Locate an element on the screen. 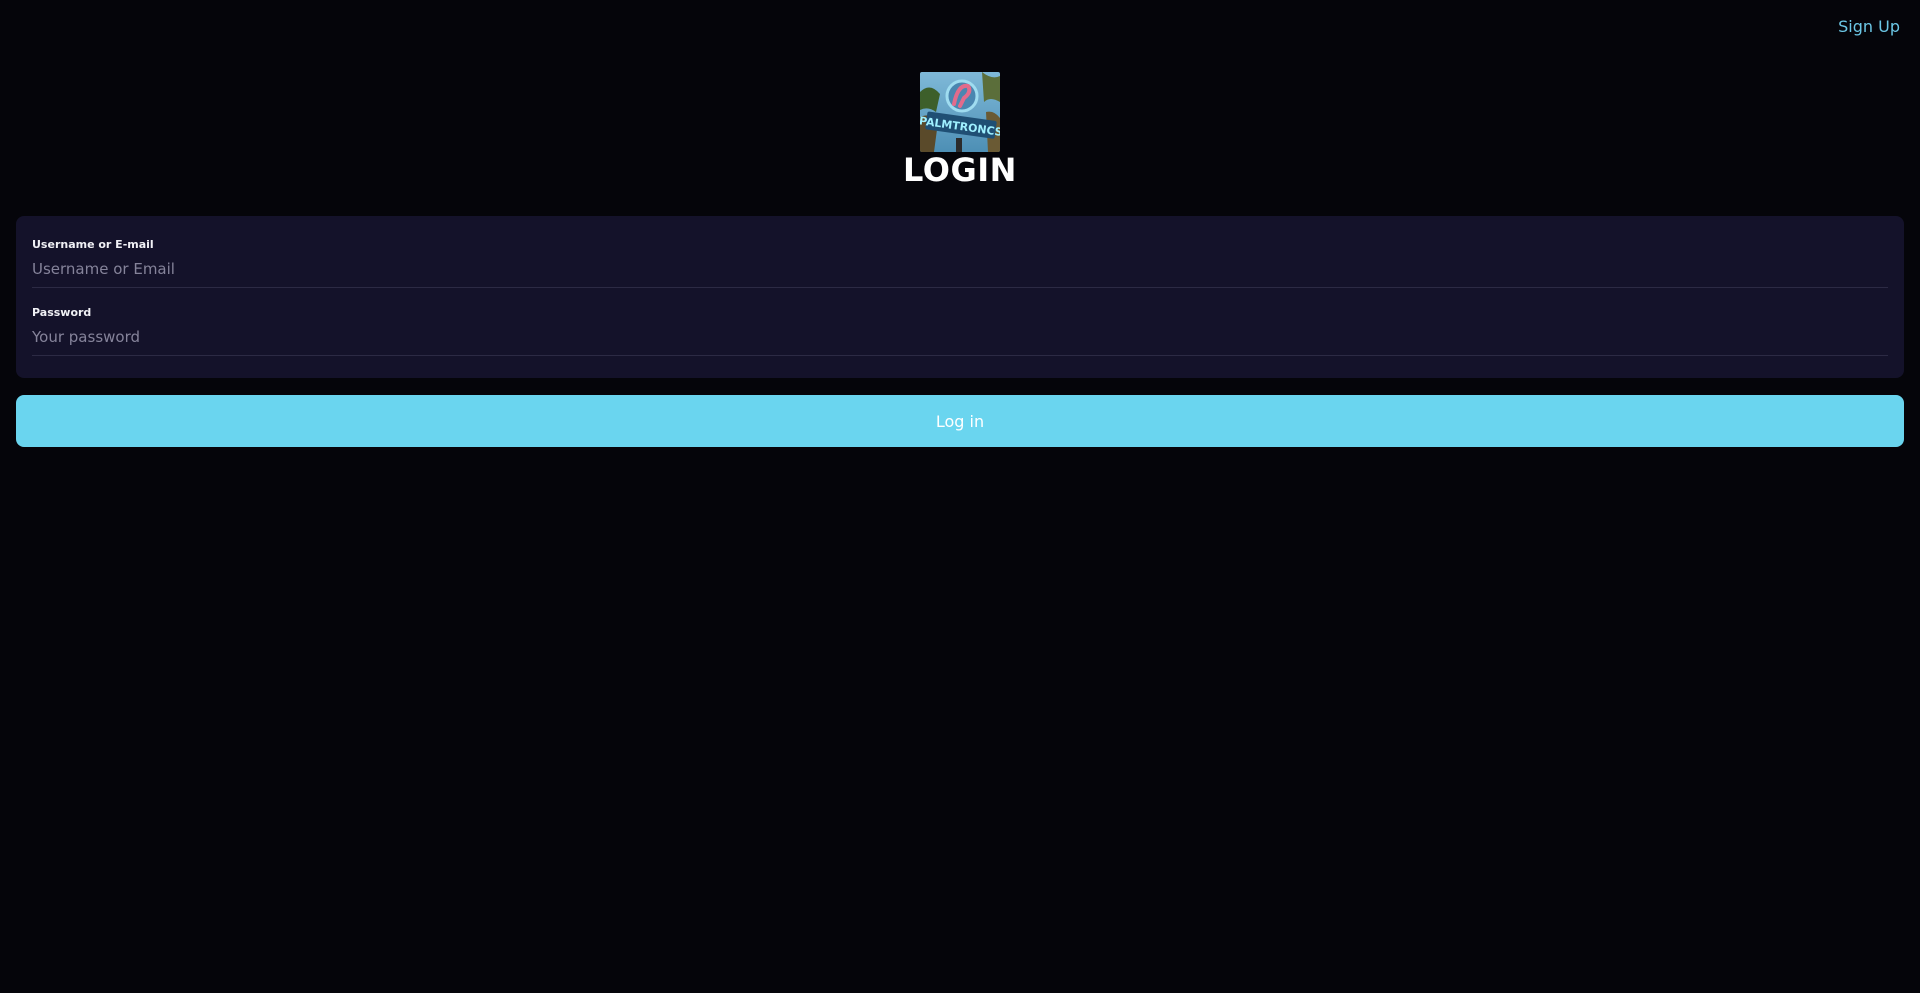 The height and width of the screenshot is (993, 1920). username-field-group: Username or E-mail is located at coordinates (960, 263).